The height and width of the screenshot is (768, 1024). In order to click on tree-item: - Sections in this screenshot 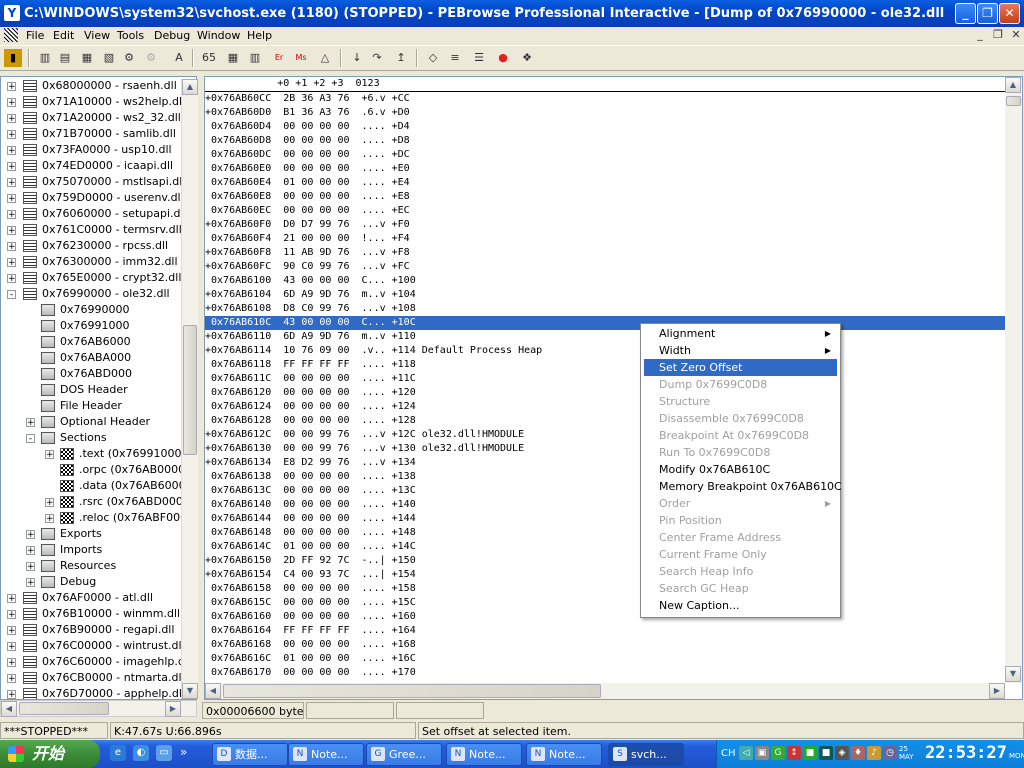, I will do `click(91, 438)`.